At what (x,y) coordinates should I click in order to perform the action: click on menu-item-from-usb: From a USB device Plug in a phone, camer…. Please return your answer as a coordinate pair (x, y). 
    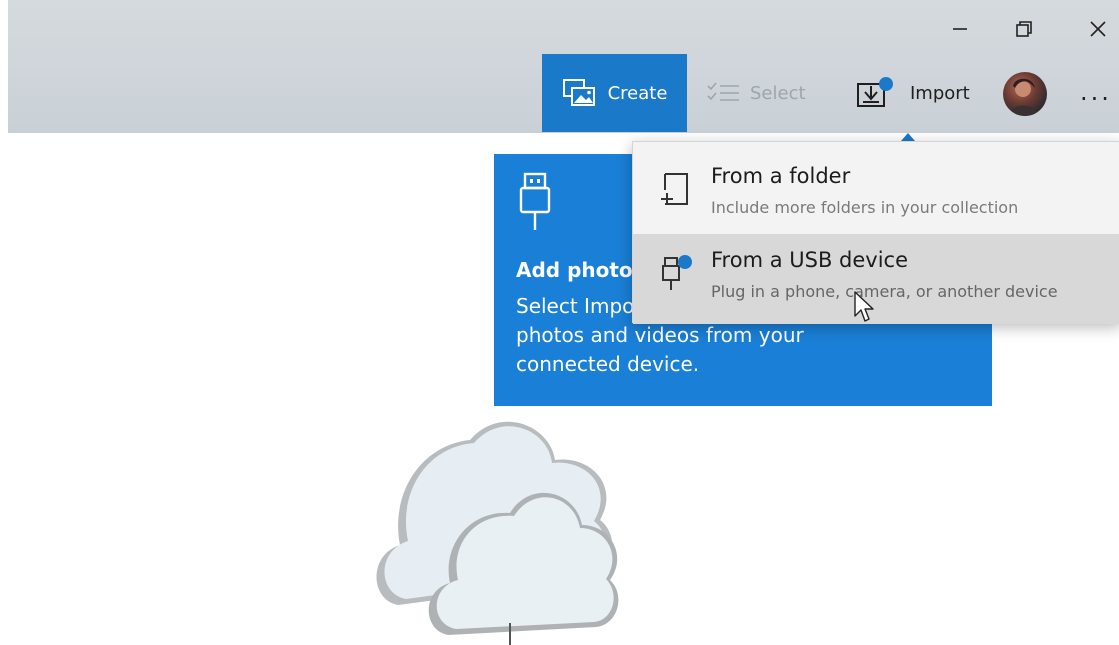
    Looking at the image, I should click on (876, 279).